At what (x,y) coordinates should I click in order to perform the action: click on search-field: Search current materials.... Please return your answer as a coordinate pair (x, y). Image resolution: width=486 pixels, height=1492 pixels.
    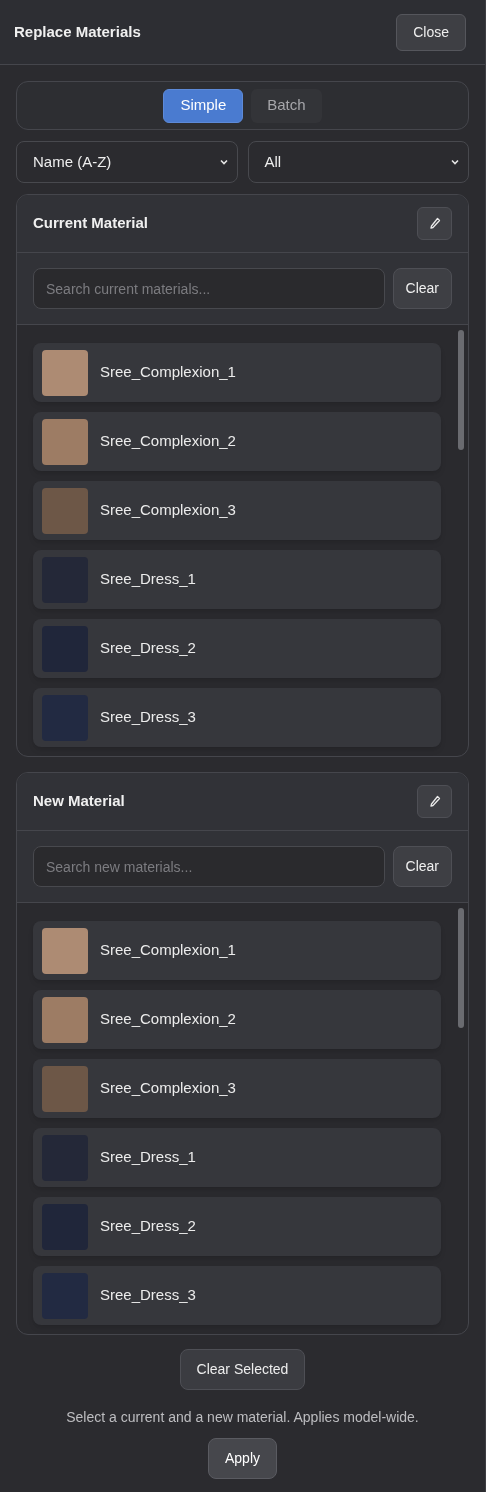
    Looking at the image, I should click on (209, 288).